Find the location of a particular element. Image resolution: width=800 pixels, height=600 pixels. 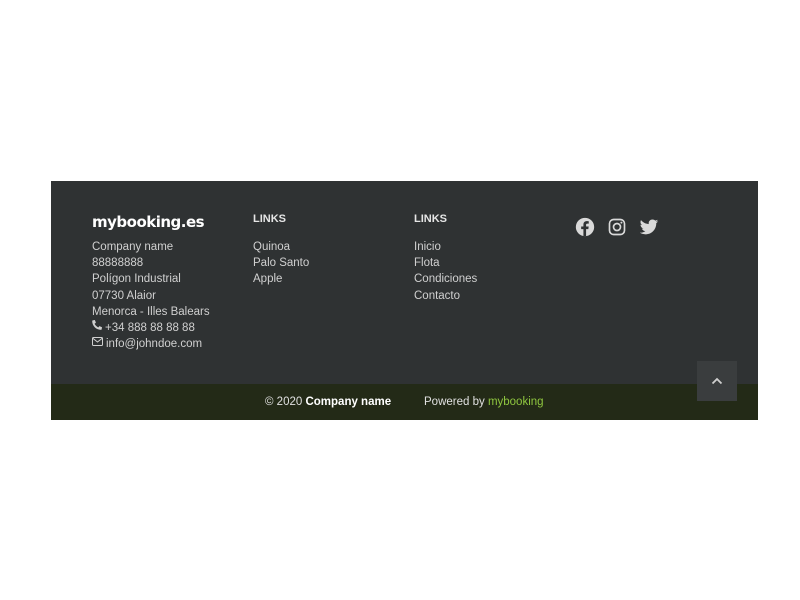

phone-row: +34 888 88 88 88 is located at coordinates (151, 327).